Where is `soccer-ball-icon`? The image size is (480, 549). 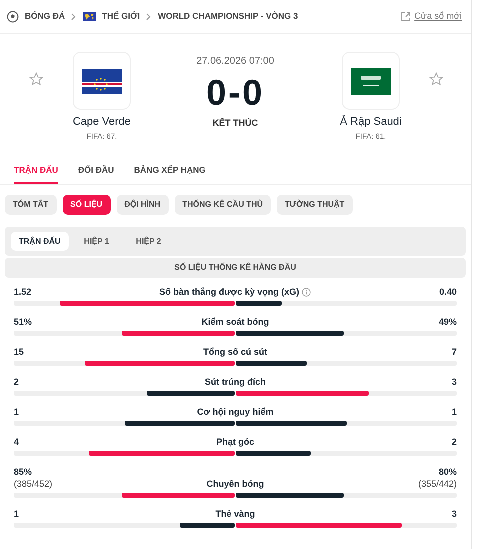
soccer-ball-icon is located at coordinates (13, 16).